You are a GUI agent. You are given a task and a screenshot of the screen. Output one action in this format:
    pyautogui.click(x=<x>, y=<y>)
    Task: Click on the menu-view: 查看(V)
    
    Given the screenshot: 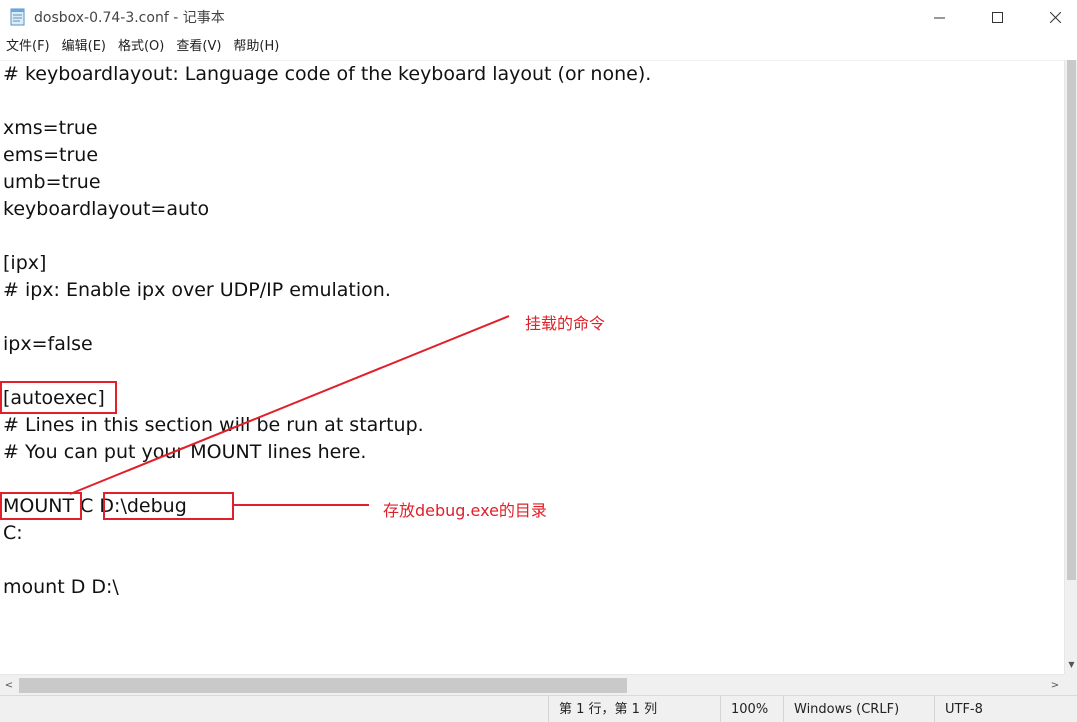 What is the action you would take?
    pyautogui.click(x=198, y=47)
    